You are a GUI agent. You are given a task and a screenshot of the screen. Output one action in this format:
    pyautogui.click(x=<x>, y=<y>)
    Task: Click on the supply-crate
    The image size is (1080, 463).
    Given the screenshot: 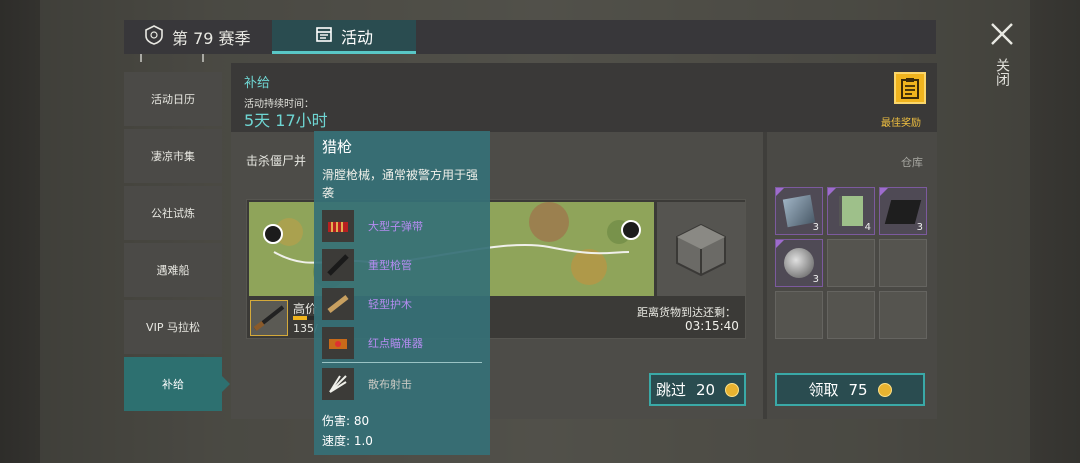 What is the action you would take?
    pyautogui.click(x=701, y=249)
    